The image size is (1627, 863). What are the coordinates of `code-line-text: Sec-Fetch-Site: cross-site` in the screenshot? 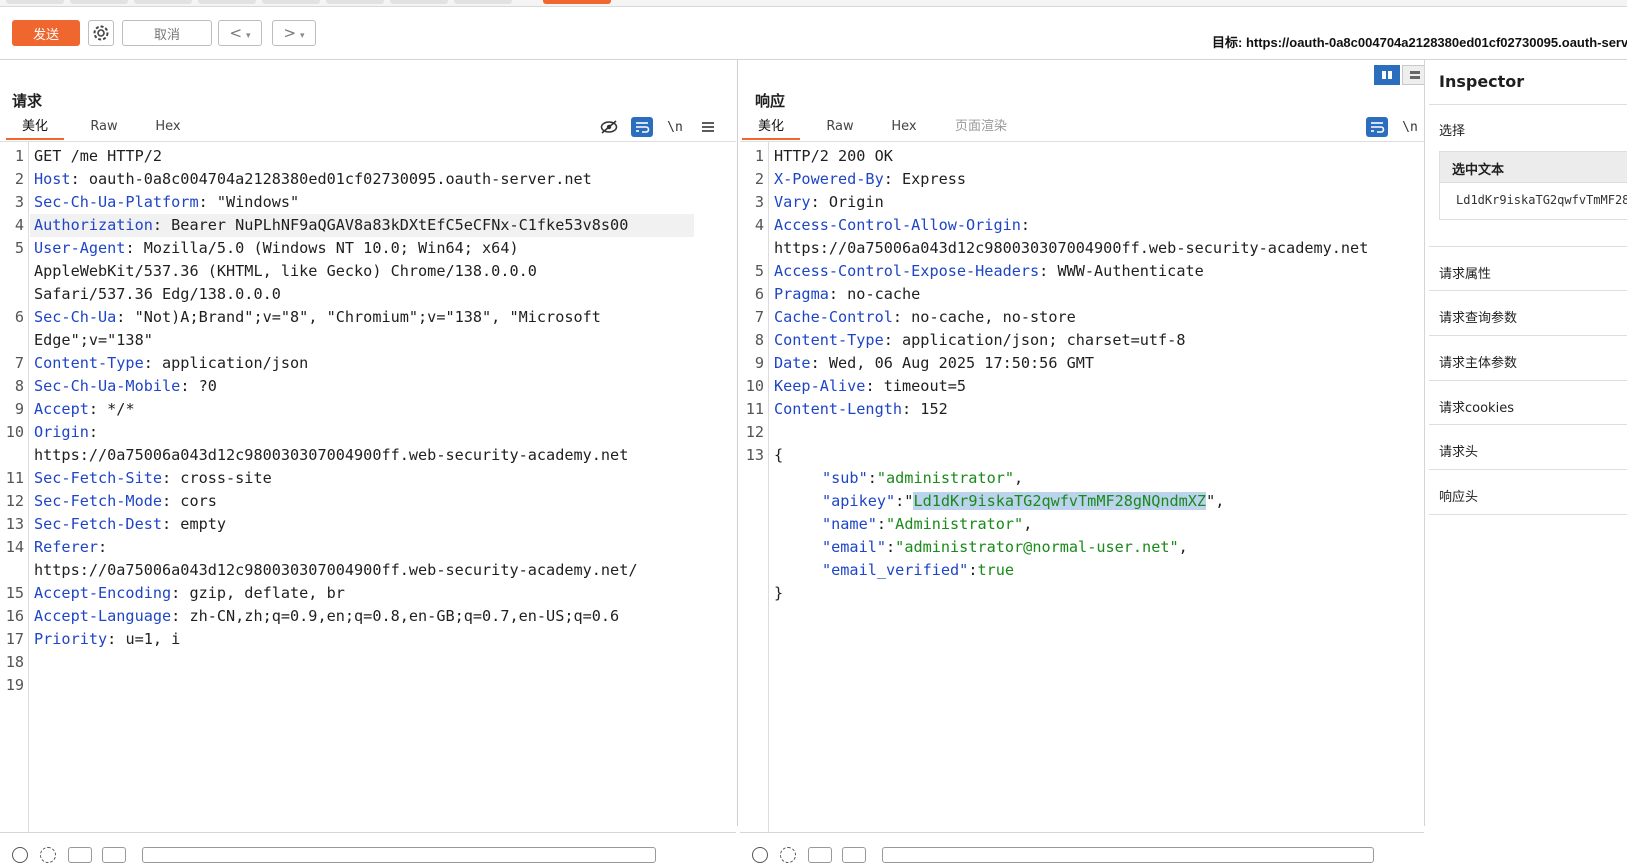 It's located at (153, 478).